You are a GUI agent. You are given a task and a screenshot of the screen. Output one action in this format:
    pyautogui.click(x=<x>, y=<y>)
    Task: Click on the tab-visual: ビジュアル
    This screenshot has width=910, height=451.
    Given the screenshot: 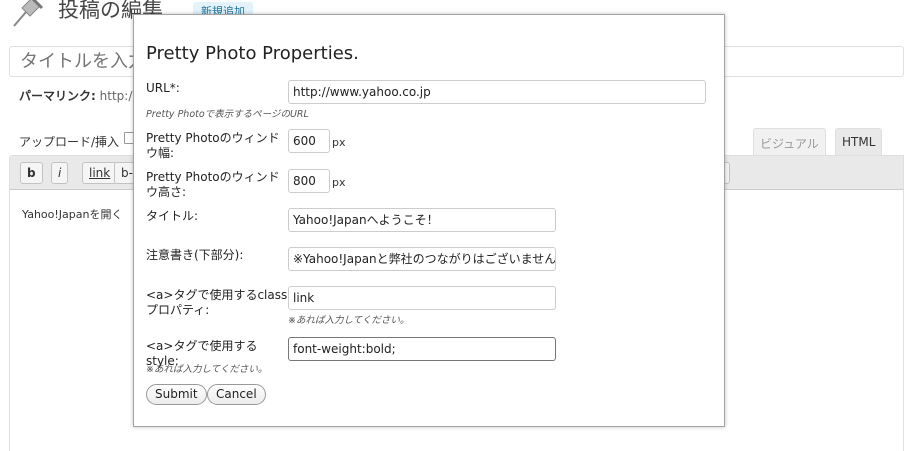 What is the action you would take?
    pyautogui.click(x=789, y=142)
    